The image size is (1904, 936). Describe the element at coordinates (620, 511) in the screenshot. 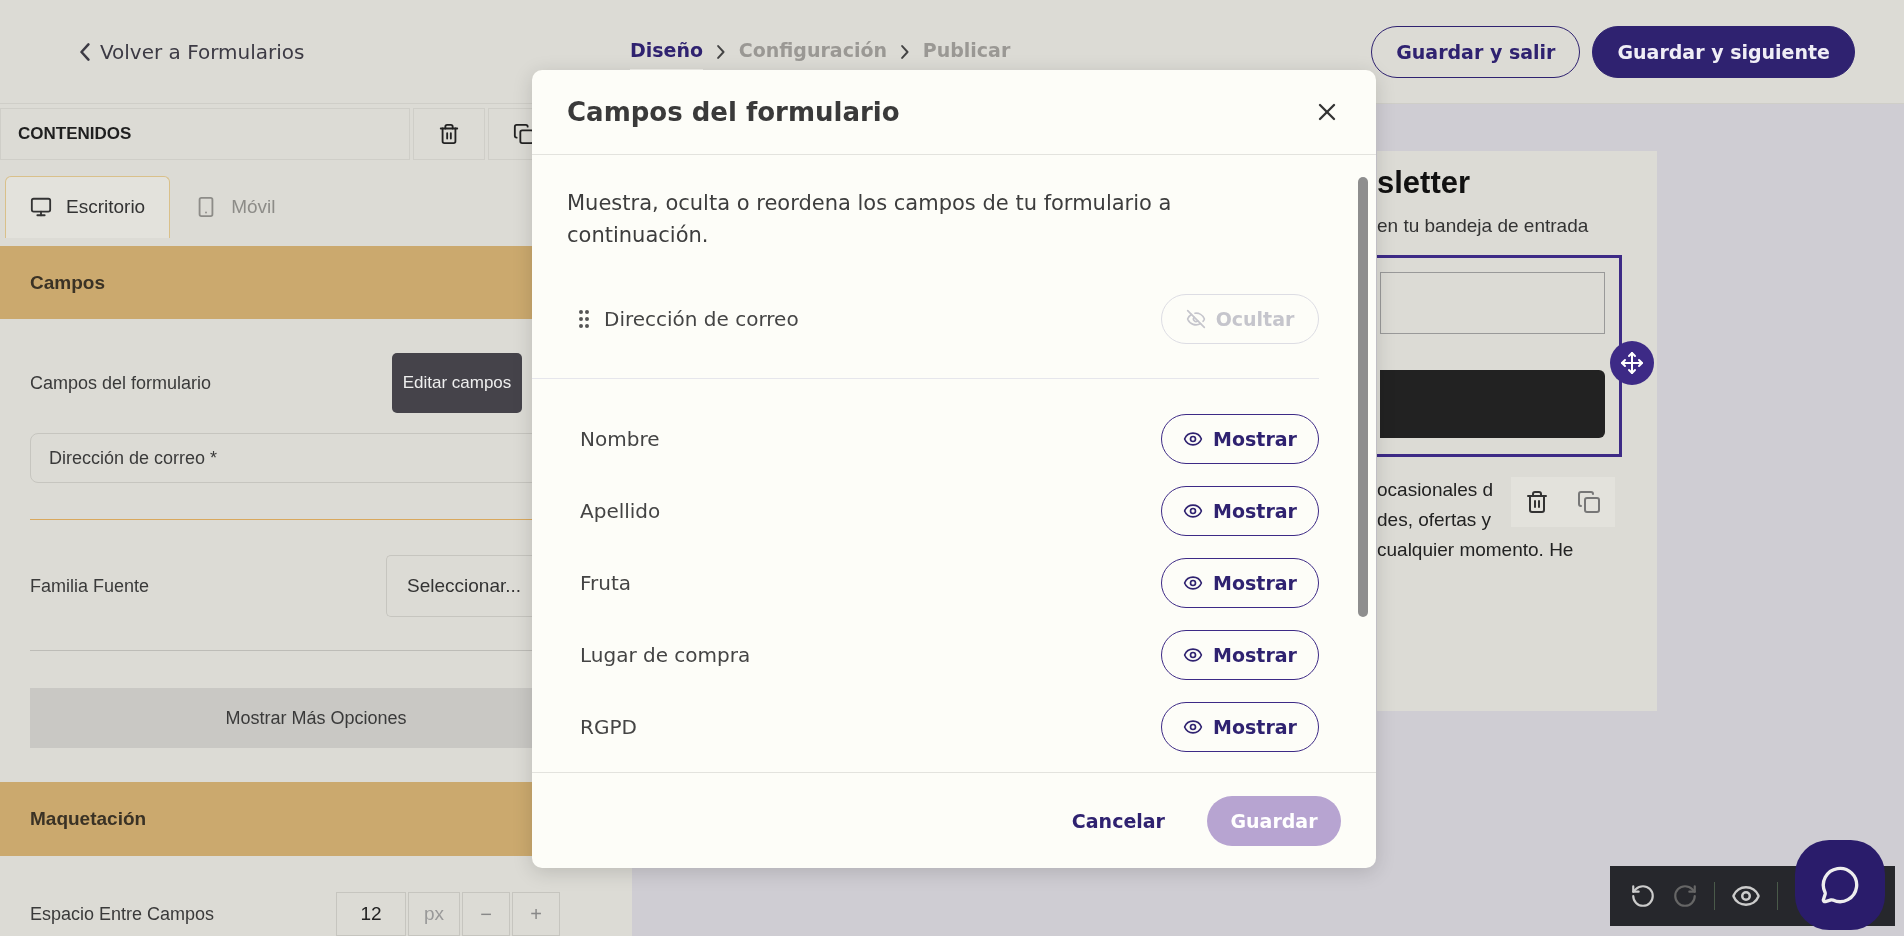

I see `field-name: Apellido` at that location.